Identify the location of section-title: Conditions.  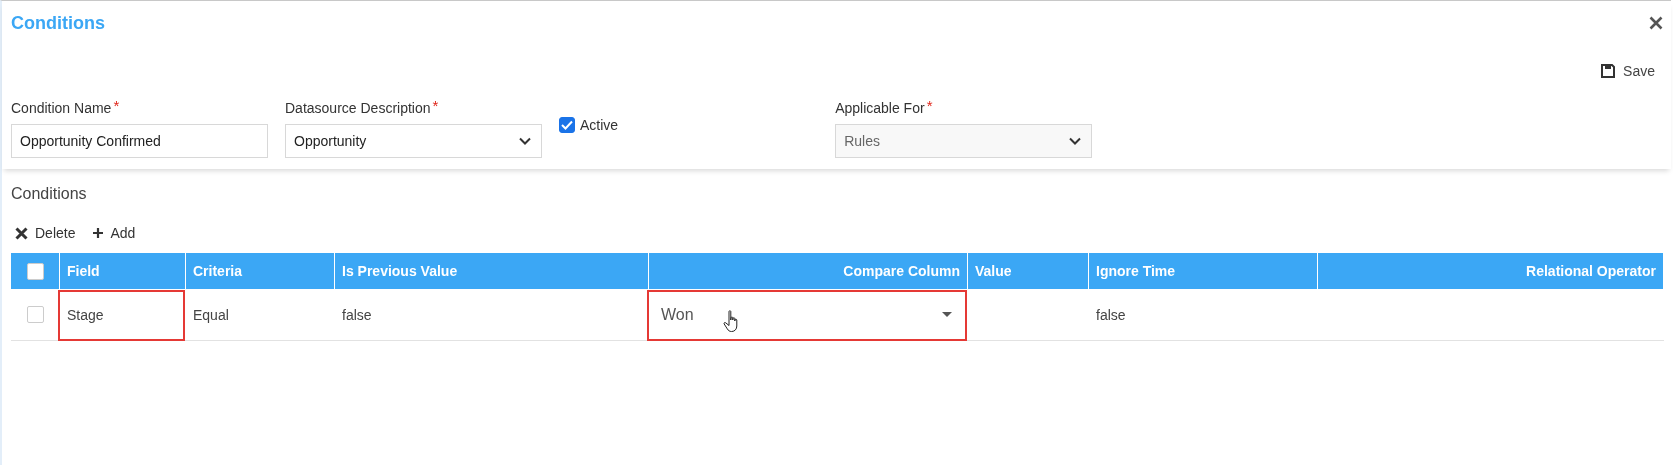
(49, 194).